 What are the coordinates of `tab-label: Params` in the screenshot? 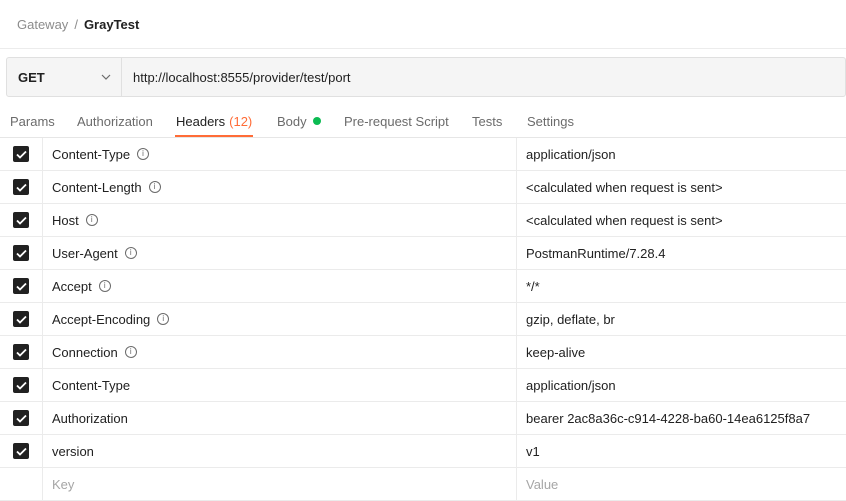 It's located at (32, 121).